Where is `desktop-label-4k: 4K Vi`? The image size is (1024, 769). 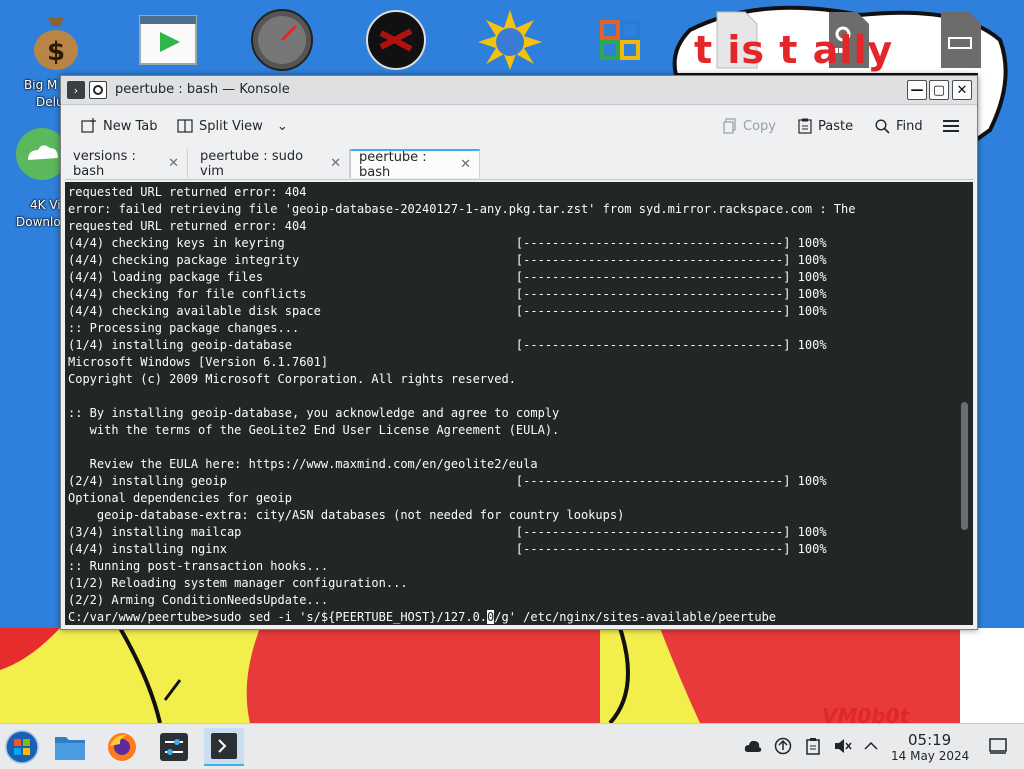
desktop-label-4k: 4K Vi is located at coordinates (45, 205).